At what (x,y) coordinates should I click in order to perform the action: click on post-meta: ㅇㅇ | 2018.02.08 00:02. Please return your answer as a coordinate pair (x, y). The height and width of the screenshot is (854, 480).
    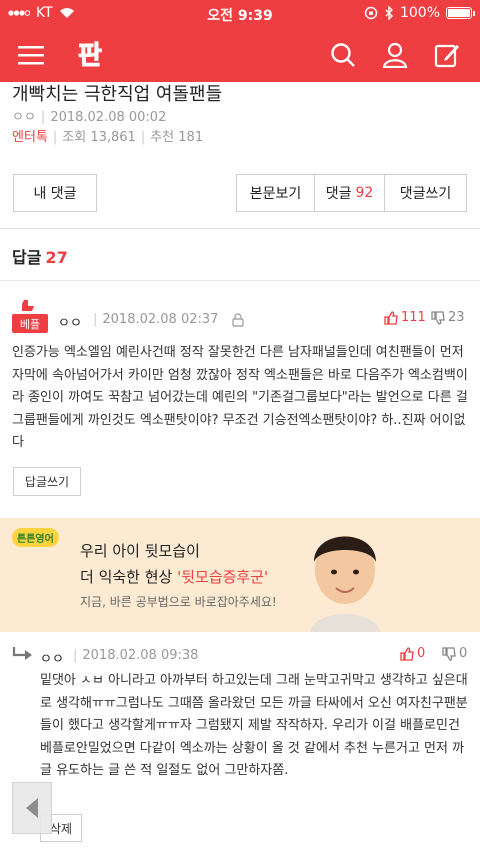
    Looking at the image, I should click on (89, 117).